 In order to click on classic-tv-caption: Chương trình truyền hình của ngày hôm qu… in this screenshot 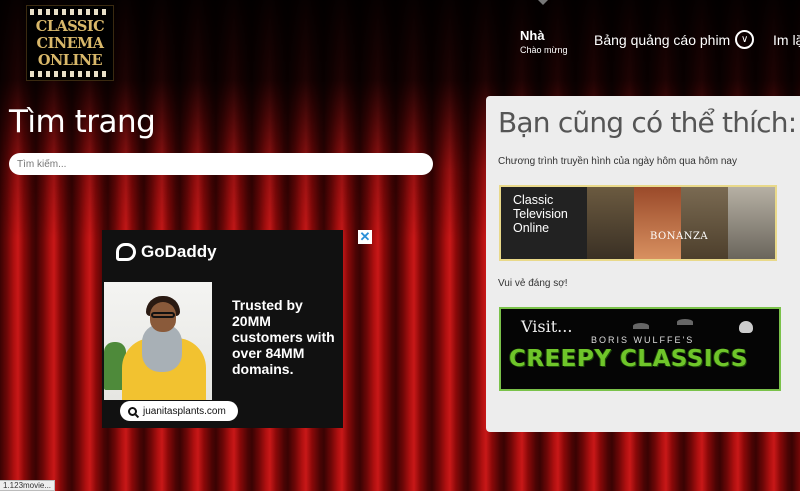, I will do `click(617, 161)`.